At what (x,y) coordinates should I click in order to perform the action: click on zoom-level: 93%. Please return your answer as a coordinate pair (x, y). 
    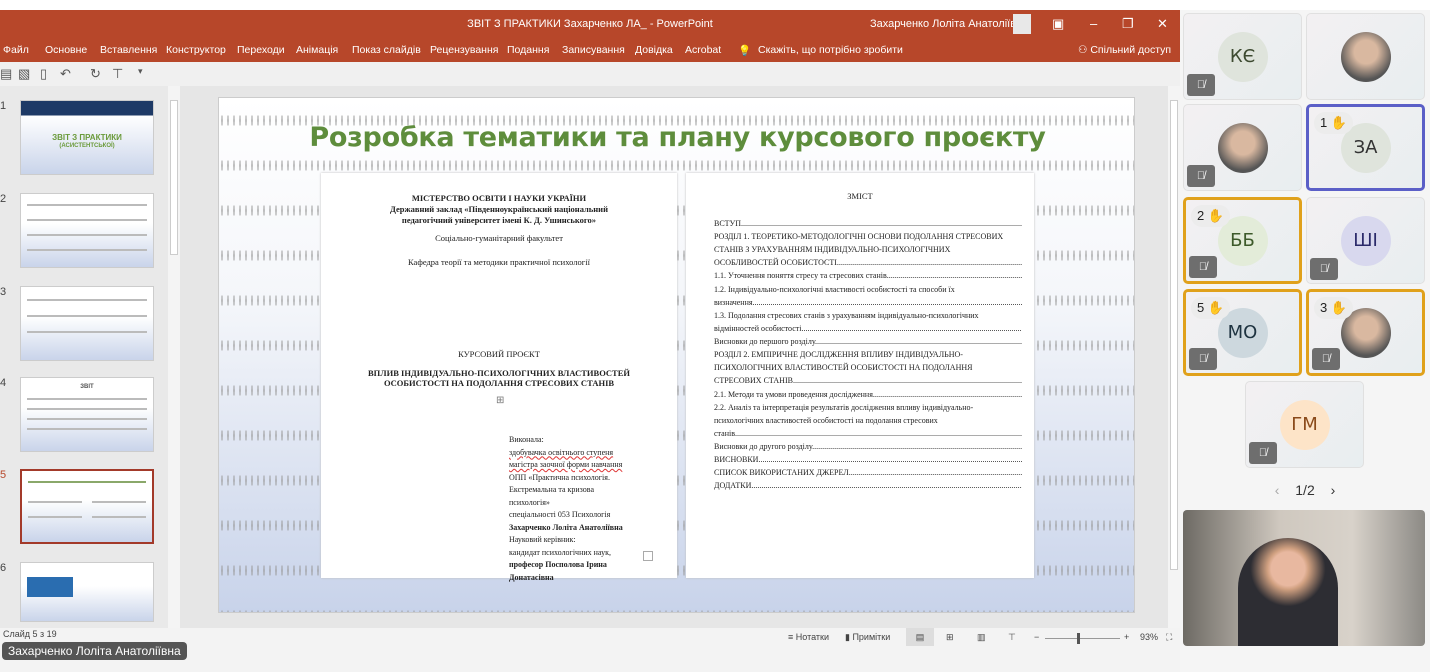
    Looking at the image, I should click on (1149, 637).